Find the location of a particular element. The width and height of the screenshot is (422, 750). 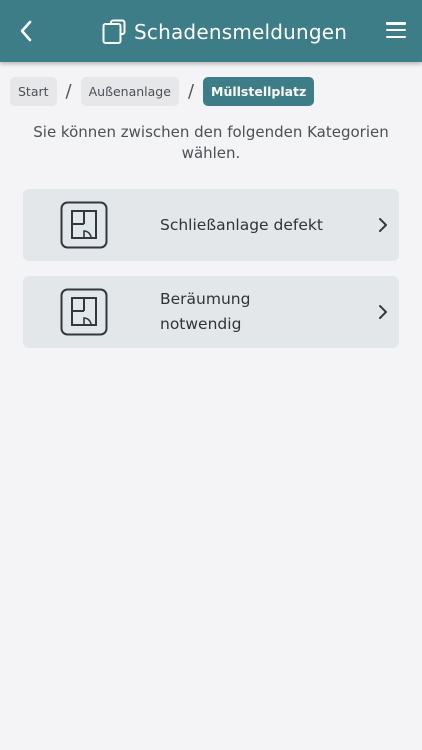

page-title: Schadensmeldungen is located at coordinates (241, 32).